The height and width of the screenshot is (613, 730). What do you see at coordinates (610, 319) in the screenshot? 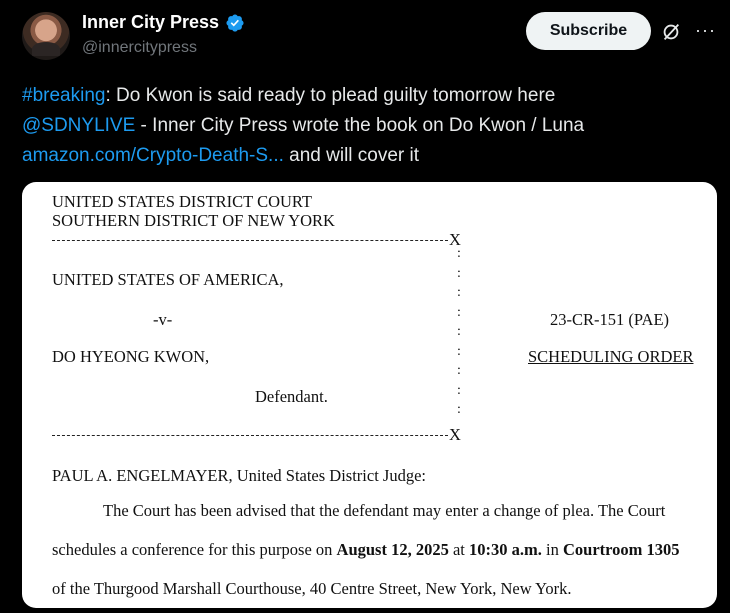
I see `case-number: 23-CR-151 (PAE)` at bounding box center [610, 319].